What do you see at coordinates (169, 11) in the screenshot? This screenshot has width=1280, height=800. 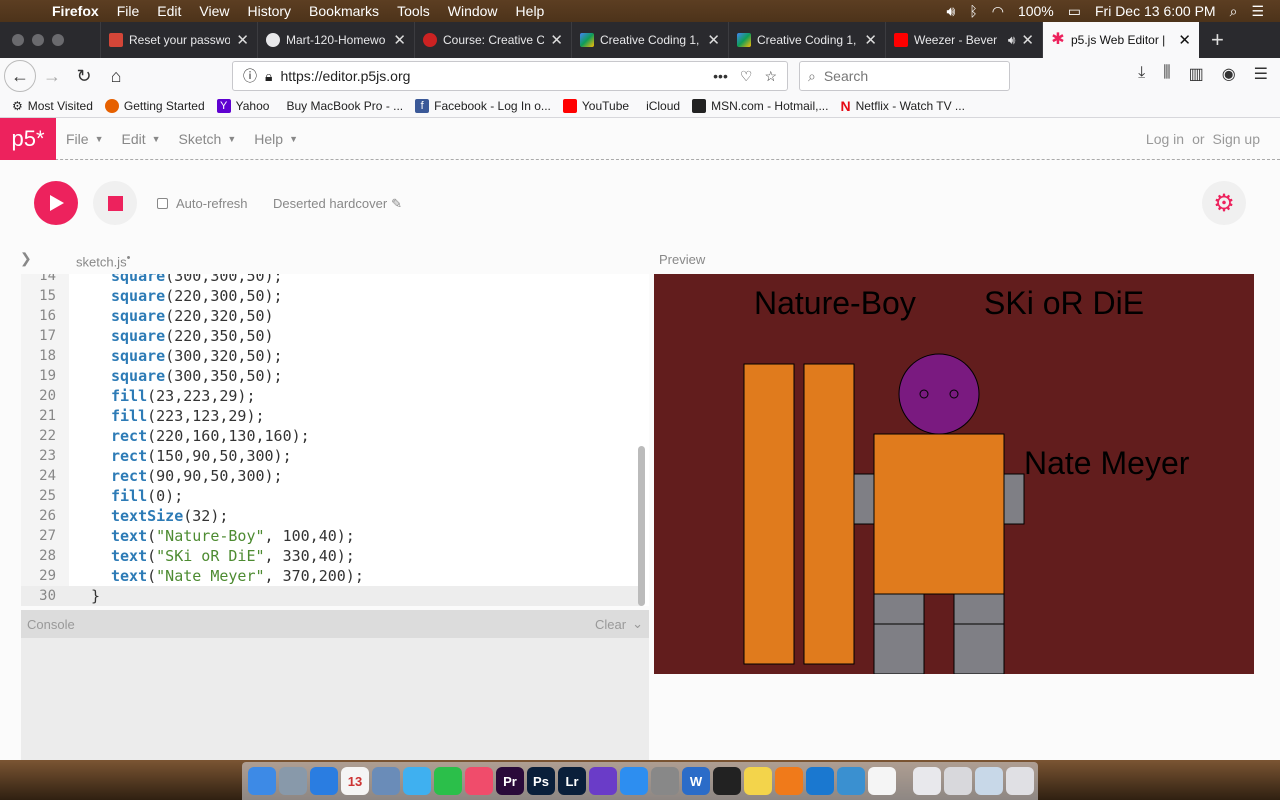 I see `menu-edit: Edit` at bounding box center [169, 11].